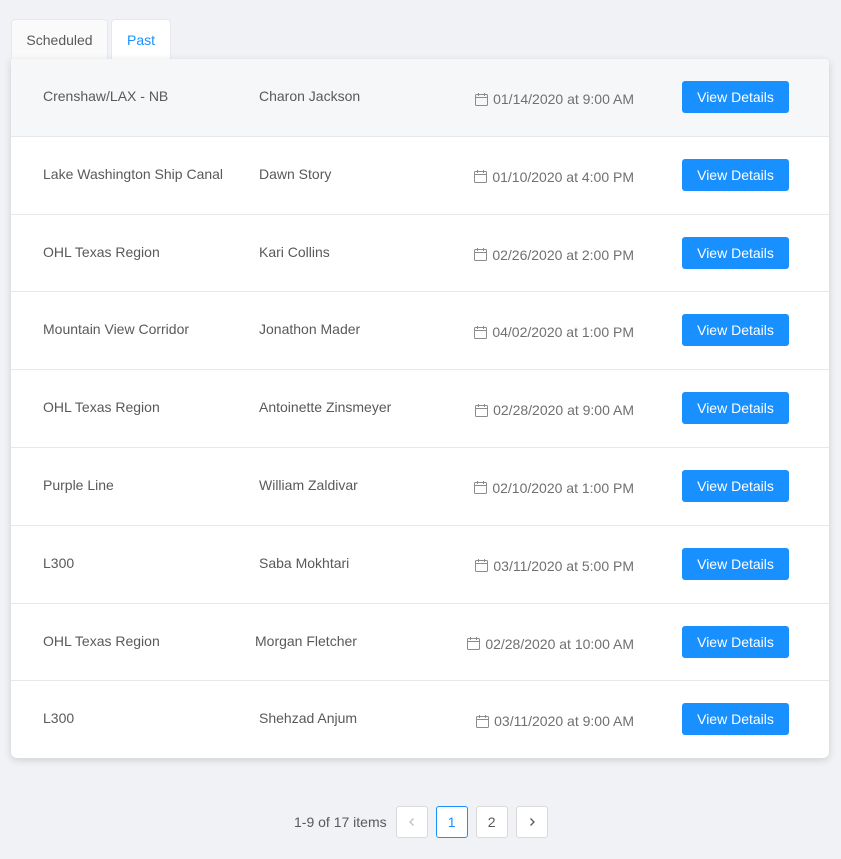 Image resolution: width=841 pixels, height=859 pixels. I want to click on date-time-text: 03/11/2020 at 5:00 PM, so click(563, 565).